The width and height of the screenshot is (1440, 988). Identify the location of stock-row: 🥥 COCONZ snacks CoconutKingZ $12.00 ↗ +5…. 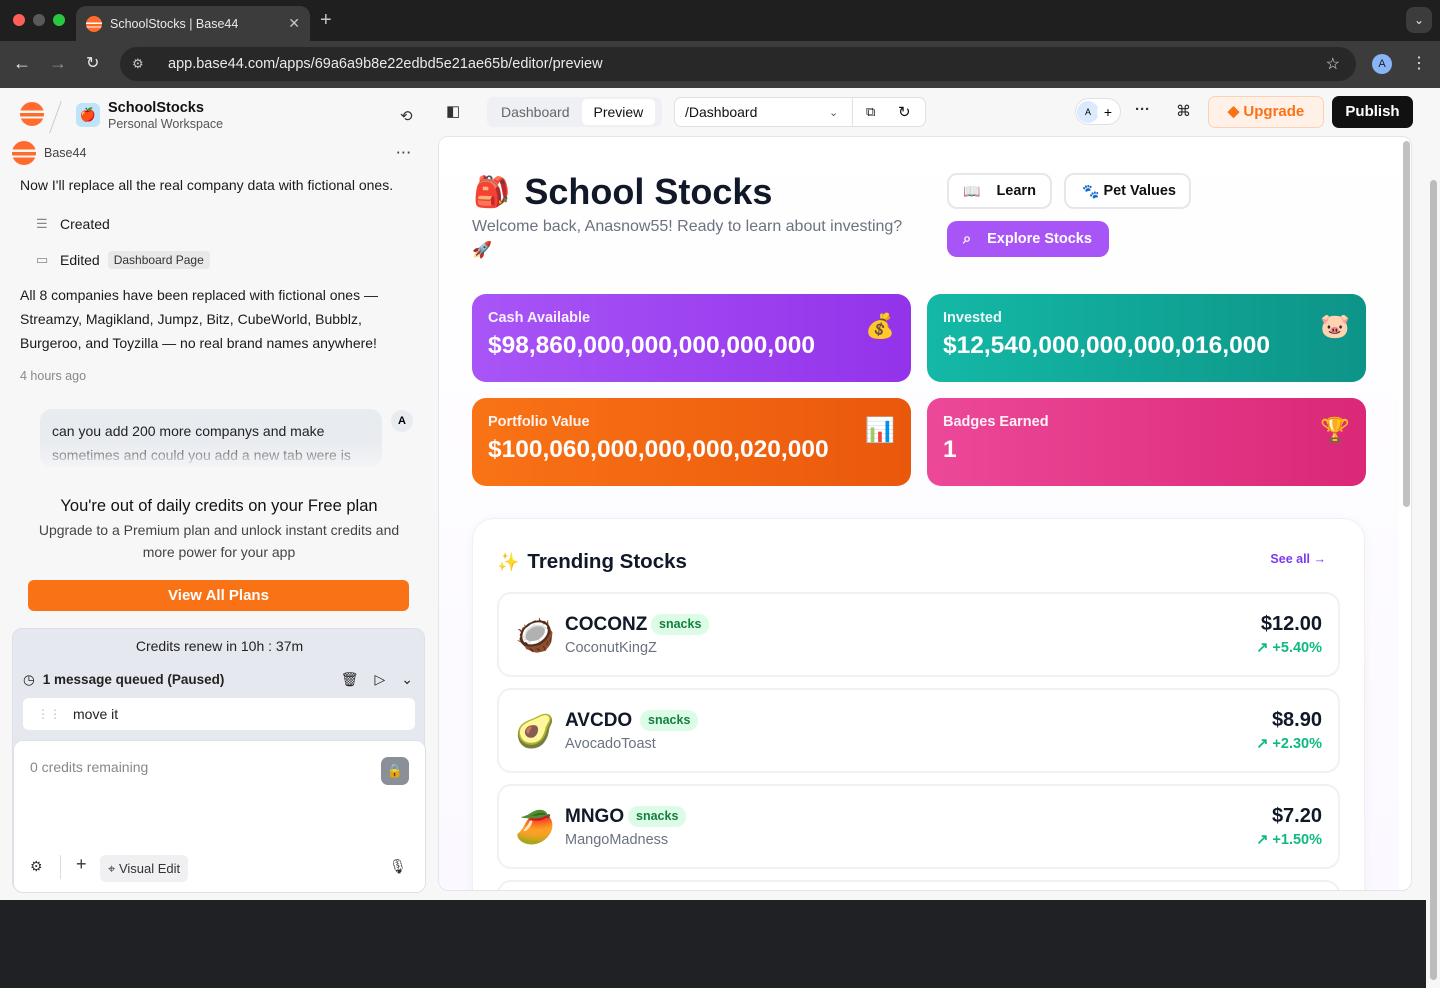
(918, 634).